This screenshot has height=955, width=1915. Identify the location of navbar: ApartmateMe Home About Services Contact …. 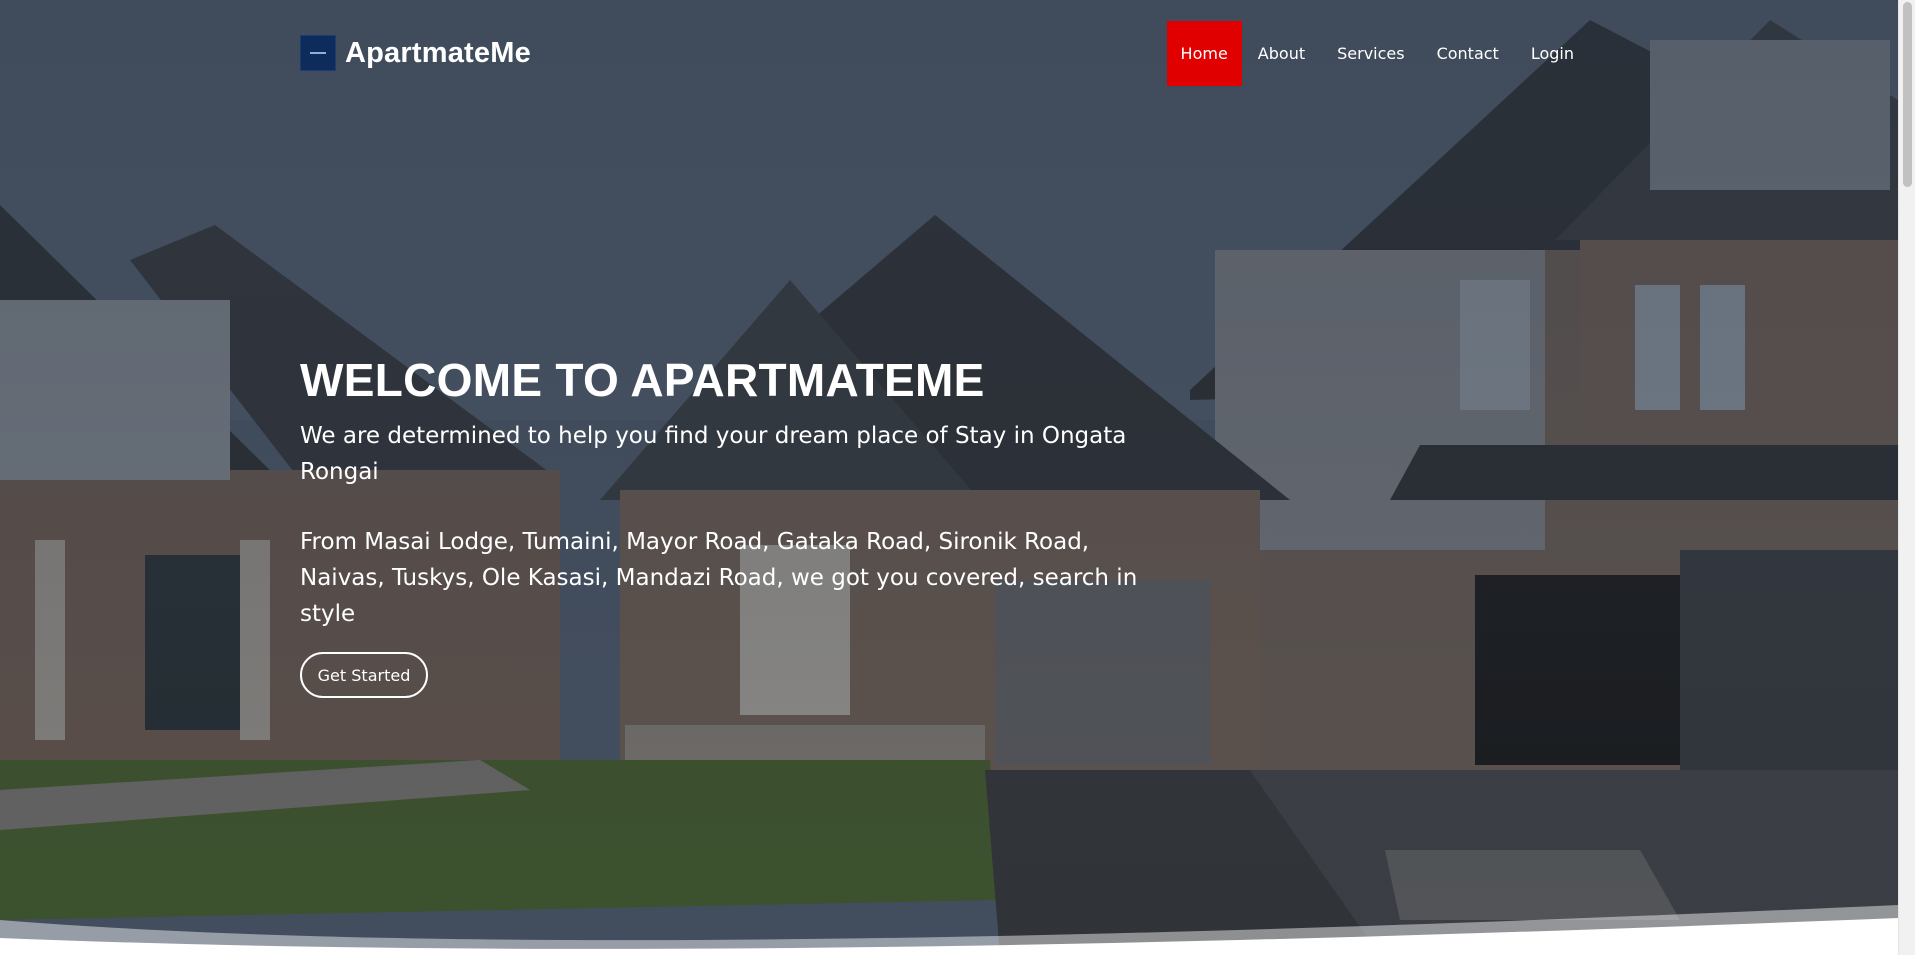
(945, 53).